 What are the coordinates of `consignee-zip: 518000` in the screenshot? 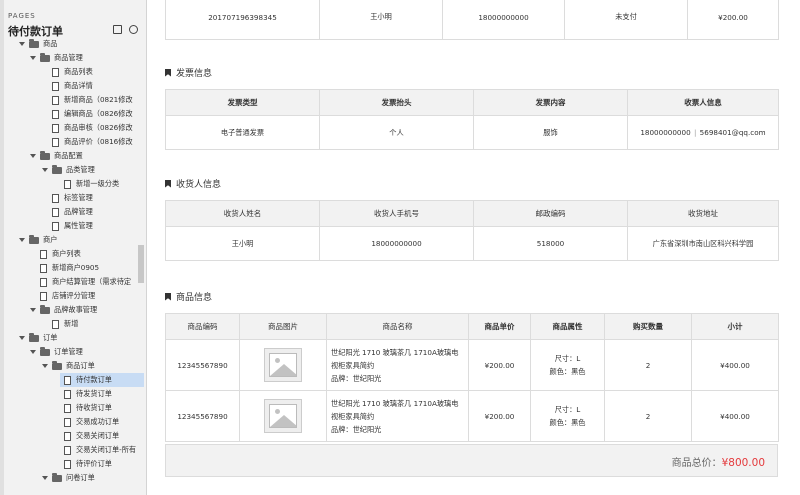 It's located at (550, 243).